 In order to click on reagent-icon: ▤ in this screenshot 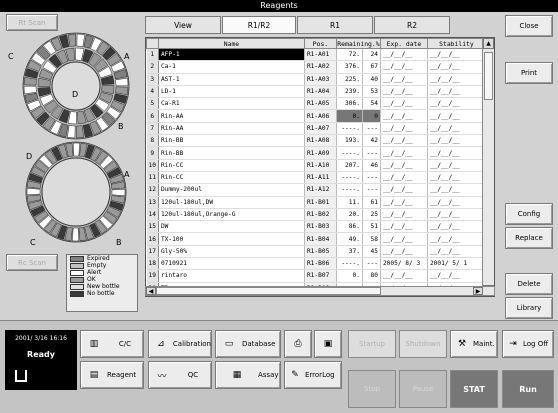, I will do `click(94, 375)`.